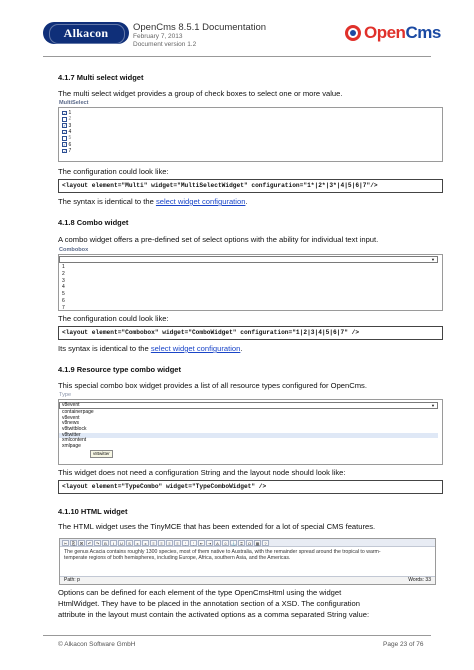 The height and width of the screenshot is (670, 474). What do you see at coordinates (248, 267) in the screenshot?
I see `combo-option: 1` at bounding box center [248, 267].